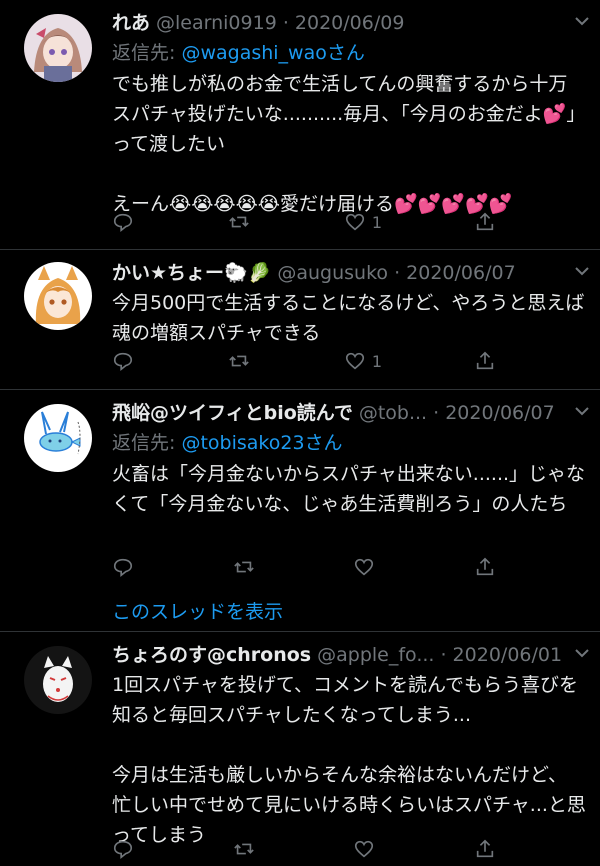 Image resolution: width=600 pixels, height=866 pixels. What do you see at coordinates (280, 23) in the screenshot?
I see `handle-date: @learni0919 · 2020/06/09` at bounding box center [280, 23].